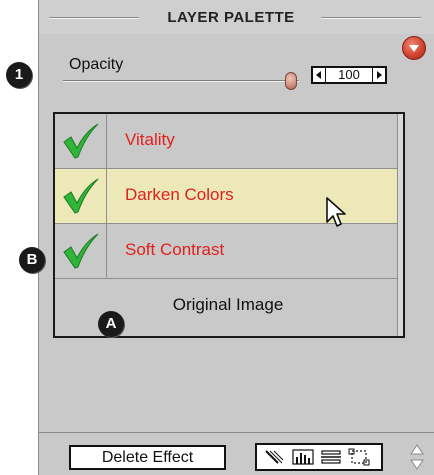 The width and height of the screenshot is (434, 475). I want to click on align-icon, so click(331, 457).